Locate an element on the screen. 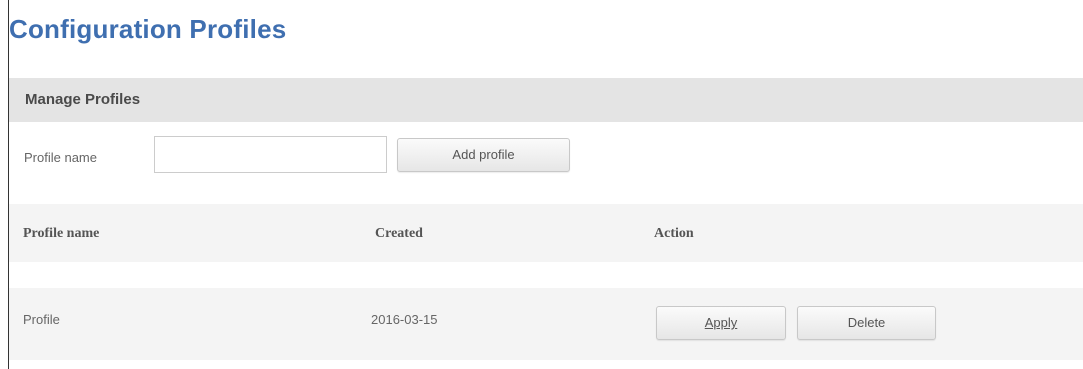 This screenshot has height=369, width=1083. section-title: Manage Profiles is located at coordinates (83, 99).